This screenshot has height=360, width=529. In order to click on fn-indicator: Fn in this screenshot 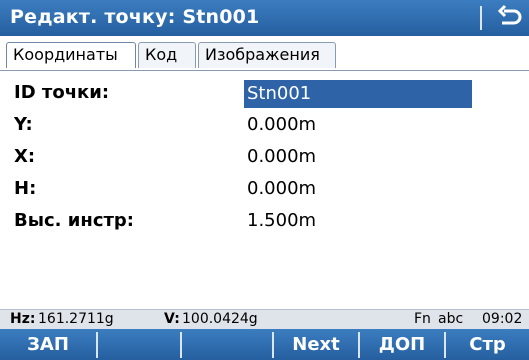, I will do `click(422, 319)`.